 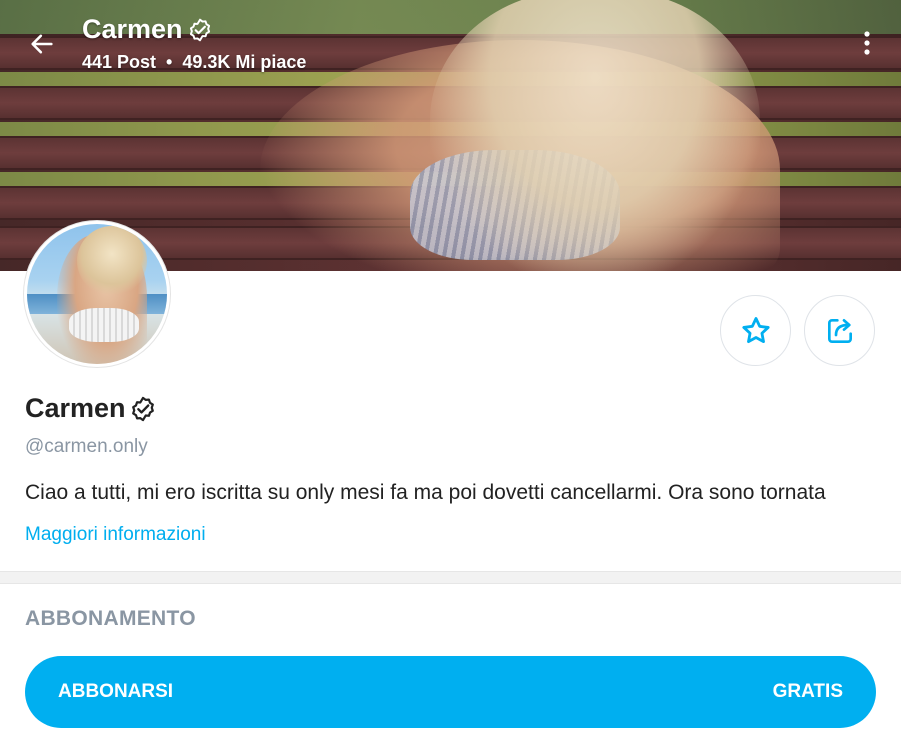 I want to click on avatar, so click(x=97, y=294).